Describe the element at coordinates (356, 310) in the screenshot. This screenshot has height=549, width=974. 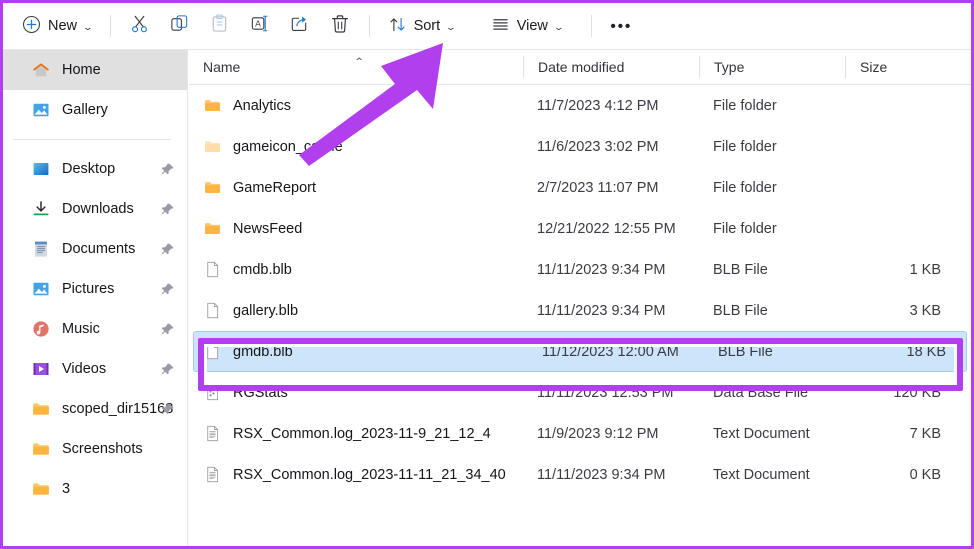
I see `cell-name: gallery.blb` at that location.